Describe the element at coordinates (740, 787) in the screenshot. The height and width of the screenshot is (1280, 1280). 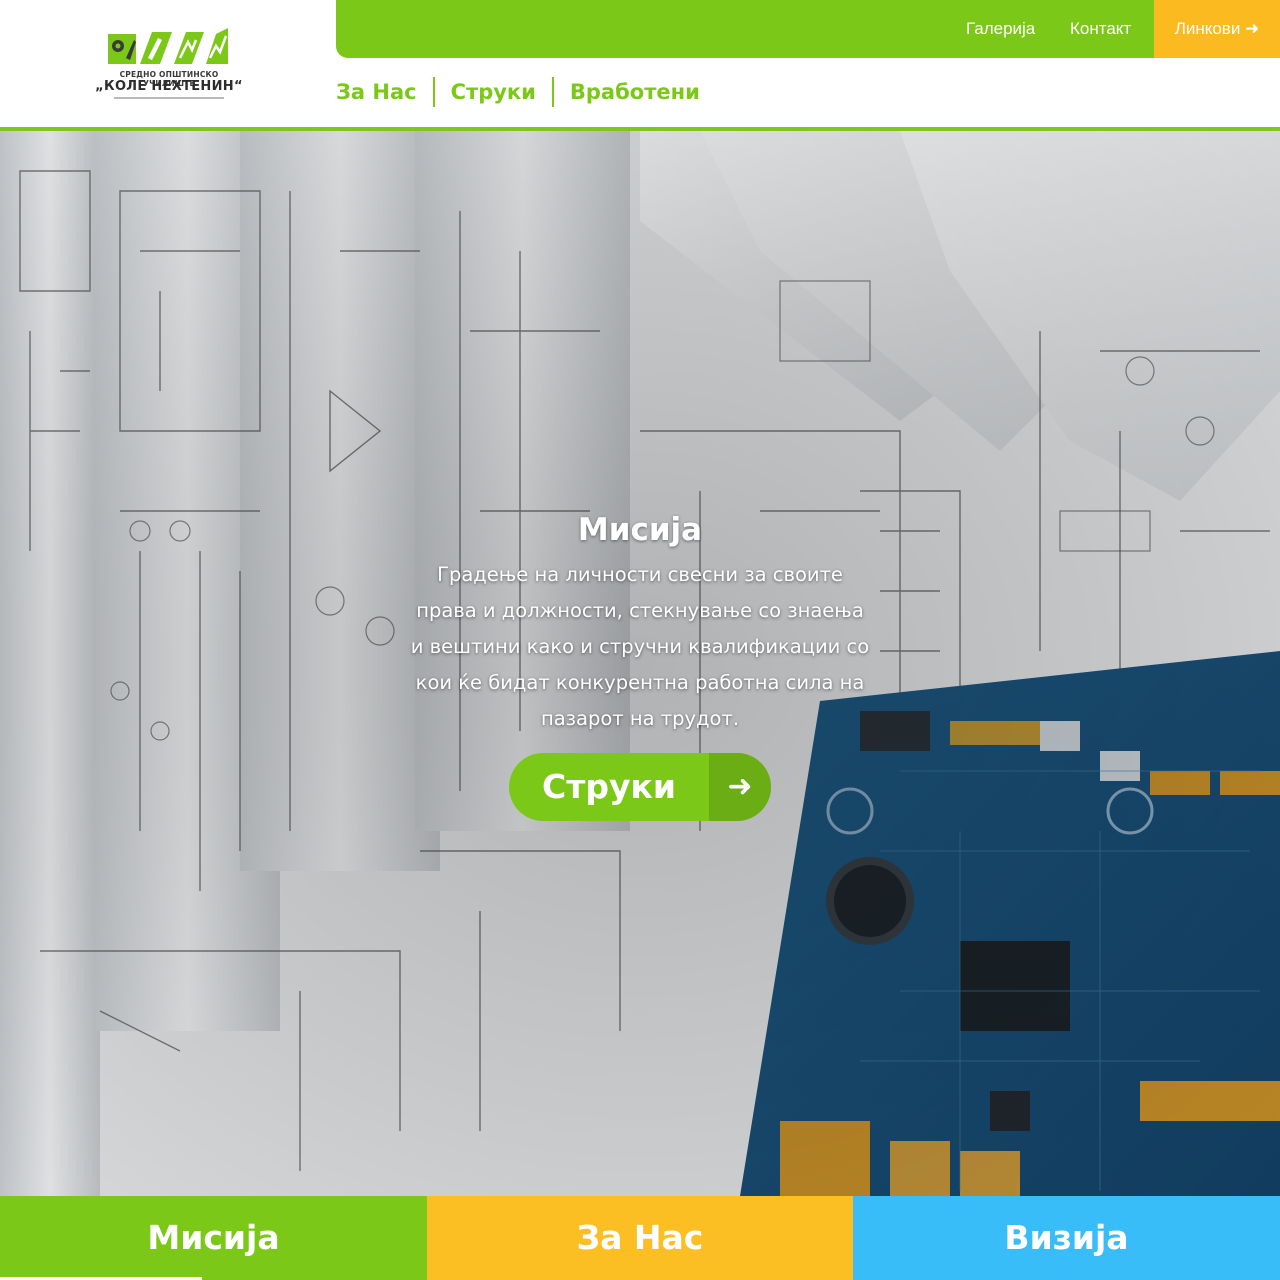
I see `arrow-right-icon: ➜` at that location.